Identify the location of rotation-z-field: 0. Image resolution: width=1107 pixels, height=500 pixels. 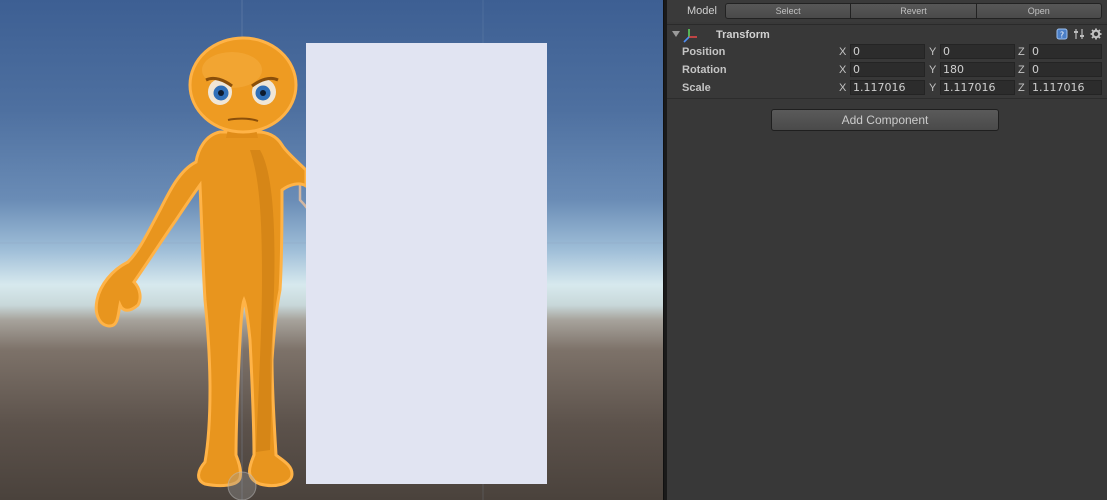
(1065, 69).